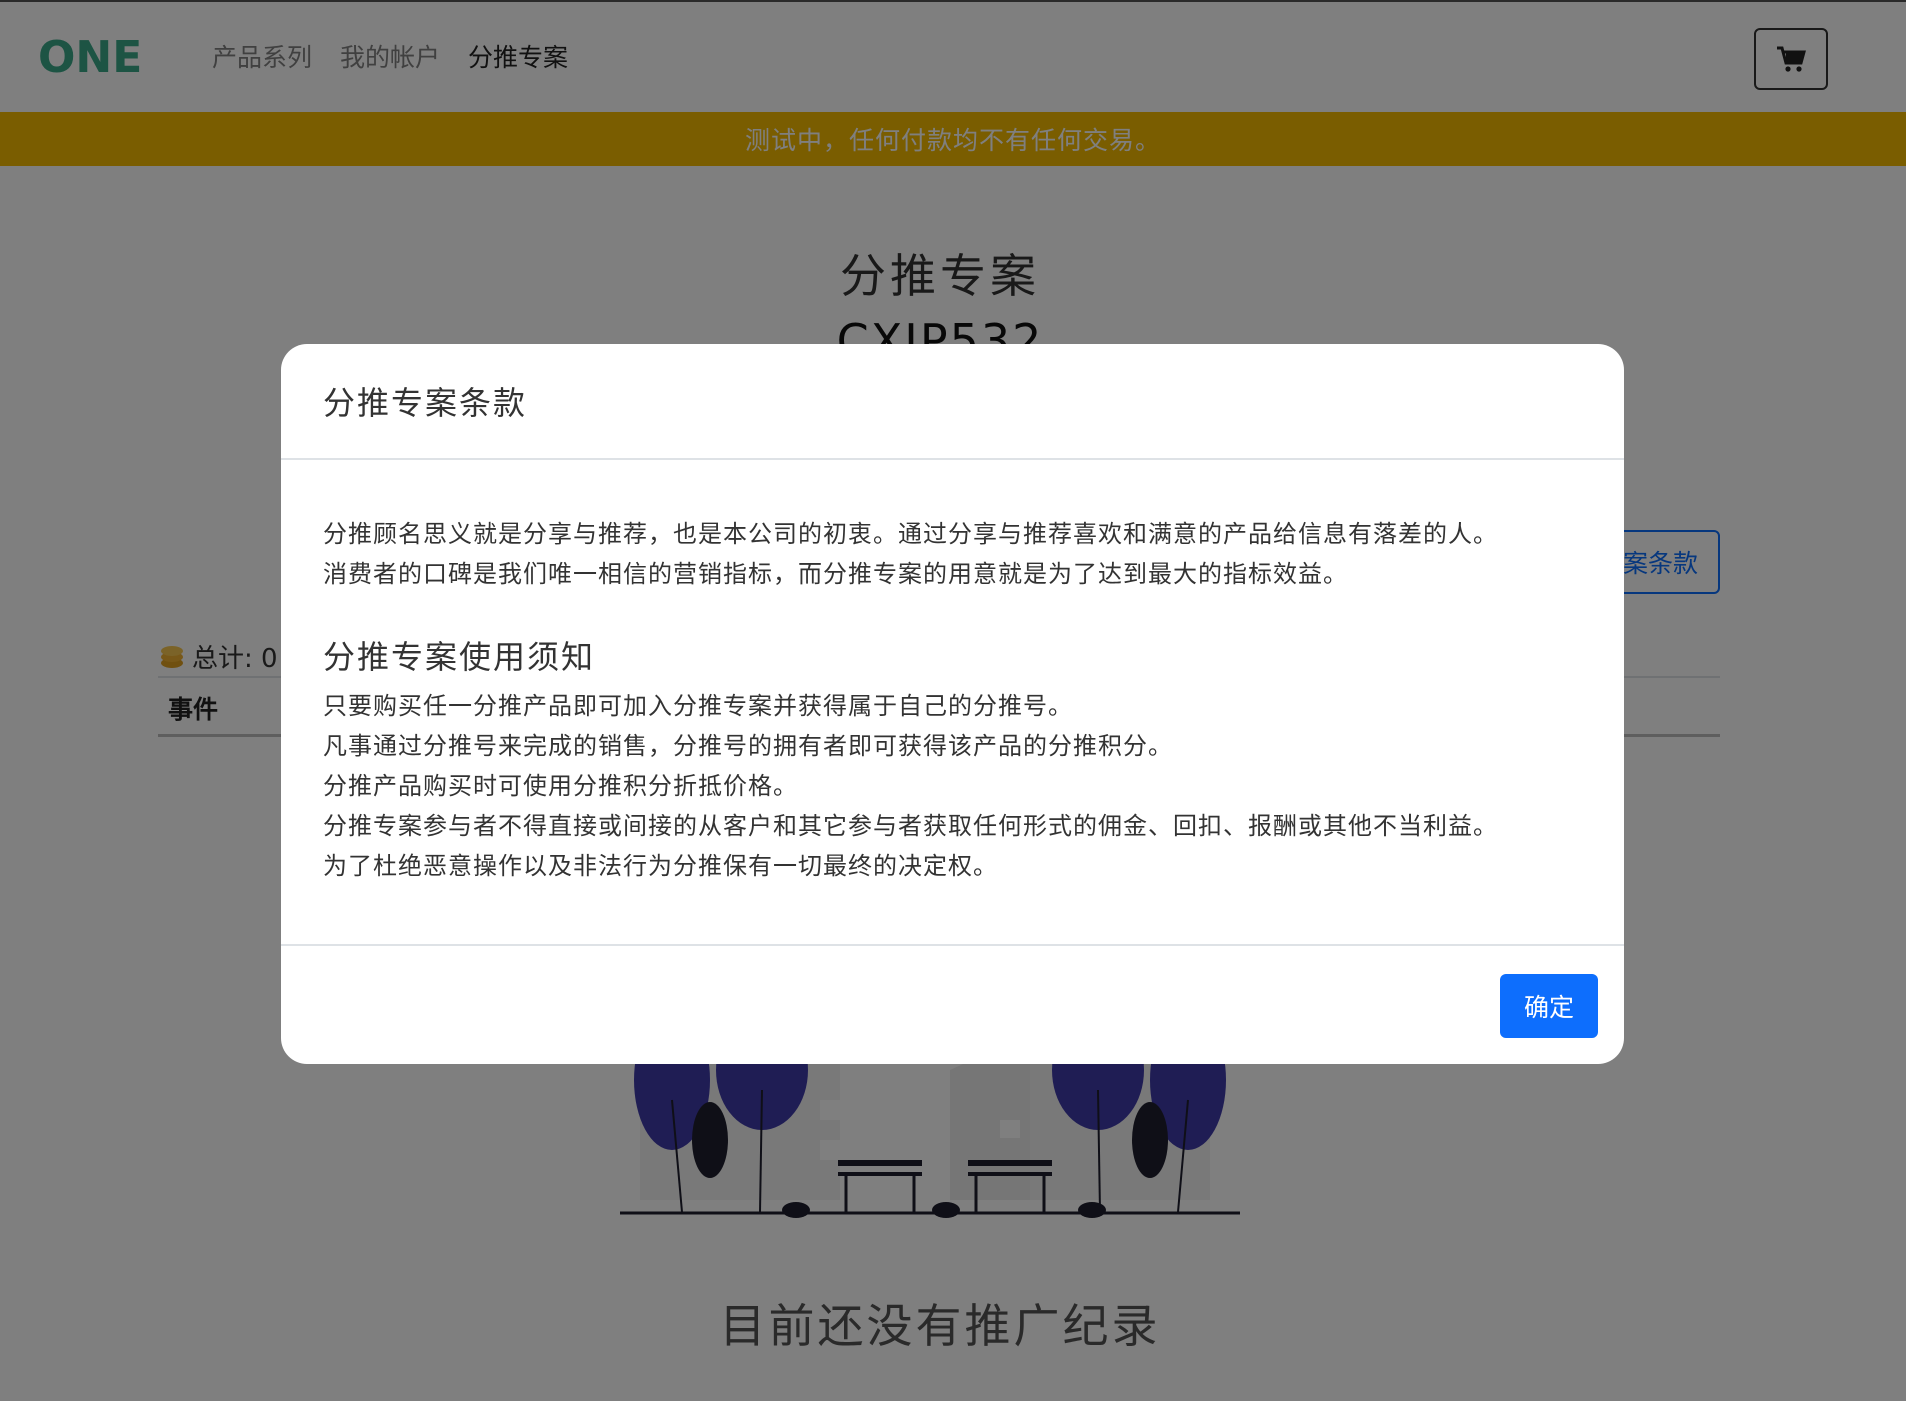 This screenshot has width=1906, height=1401. I want to click on modal-header: 分推专案条款, so click(952, 402).